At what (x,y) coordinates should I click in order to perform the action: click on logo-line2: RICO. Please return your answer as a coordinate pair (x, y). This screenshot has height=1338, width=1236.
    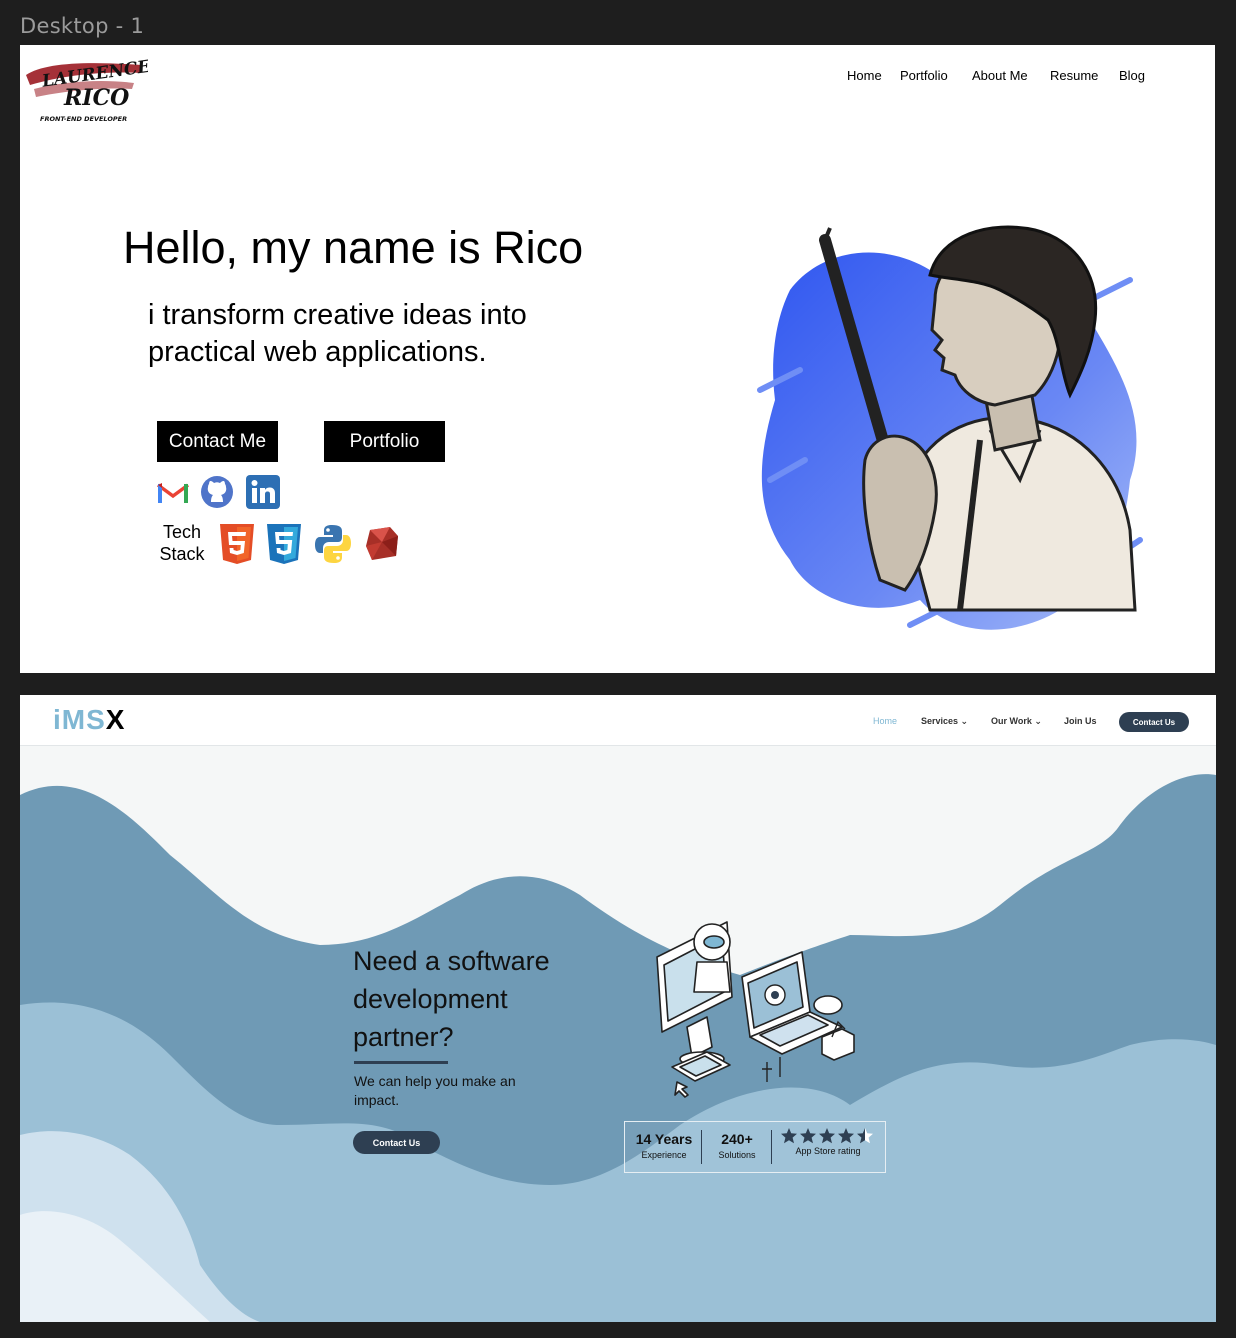
    Looking at the image, I should click on (96, 98).